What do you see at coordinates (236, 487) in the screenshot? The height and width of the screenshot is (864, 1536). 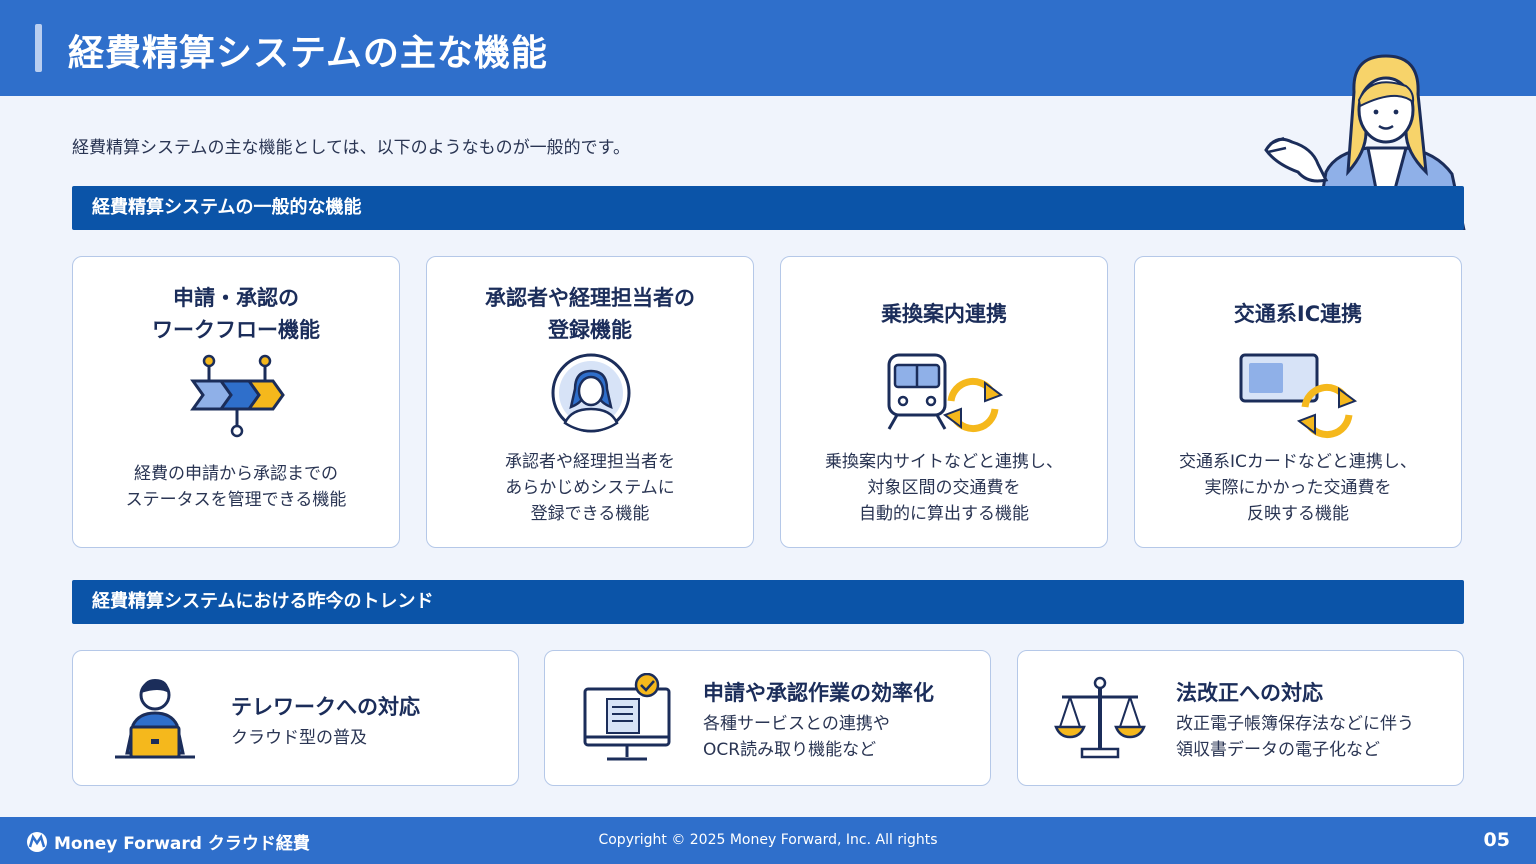 I see `feature-card-desc: 経費の申請から承認までの ステータスを管理できる機能` at bounding box center [236, 487].